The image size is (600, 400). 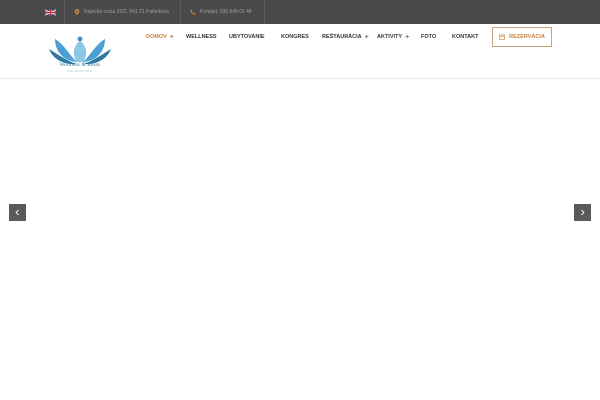 I want to click on nav-item-aktivity: AKTIVITY +, so click(x=393, y=37).